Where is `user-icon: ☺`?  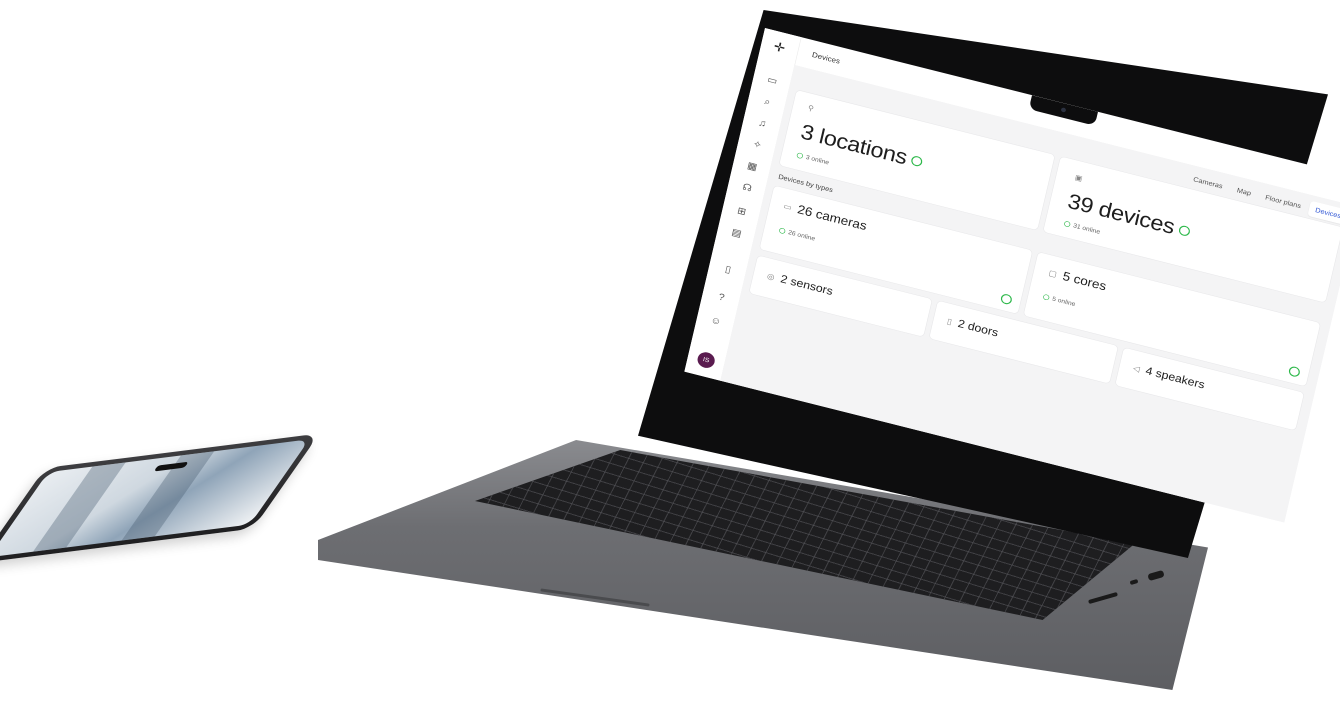
user-icon: ☺ is located at coordinates (716, 320).